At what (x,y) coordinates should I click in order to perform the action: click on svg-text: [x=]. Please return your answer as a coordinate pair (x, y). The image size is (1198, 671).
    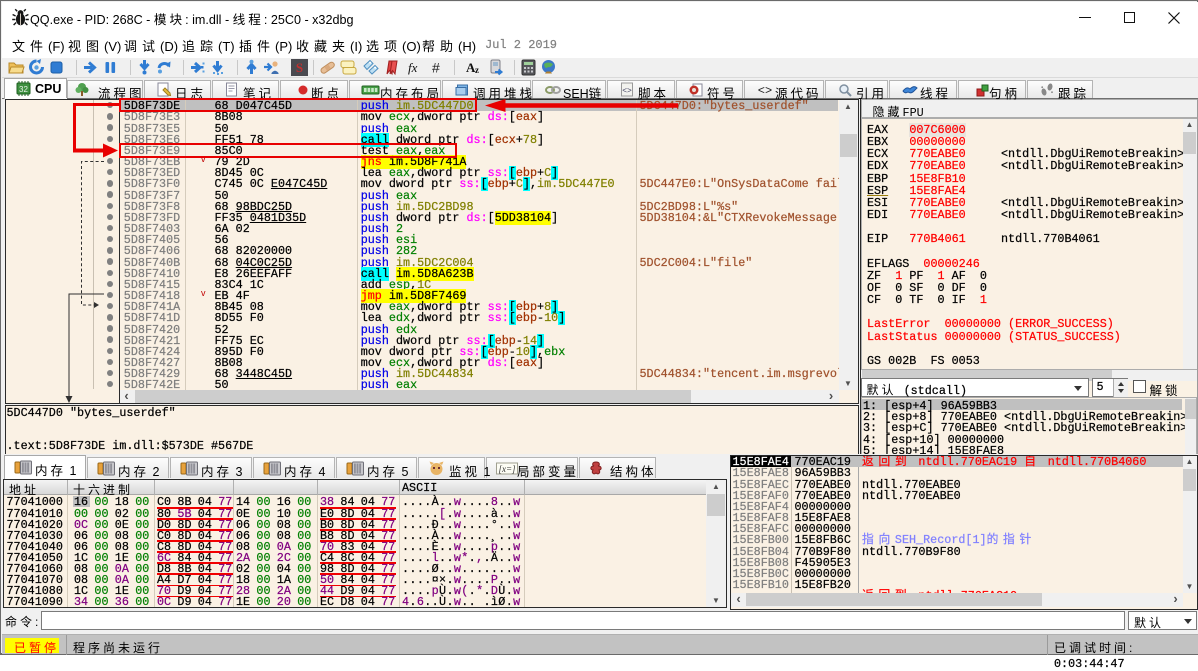
    Looking at the image, I should click on (507, 469).